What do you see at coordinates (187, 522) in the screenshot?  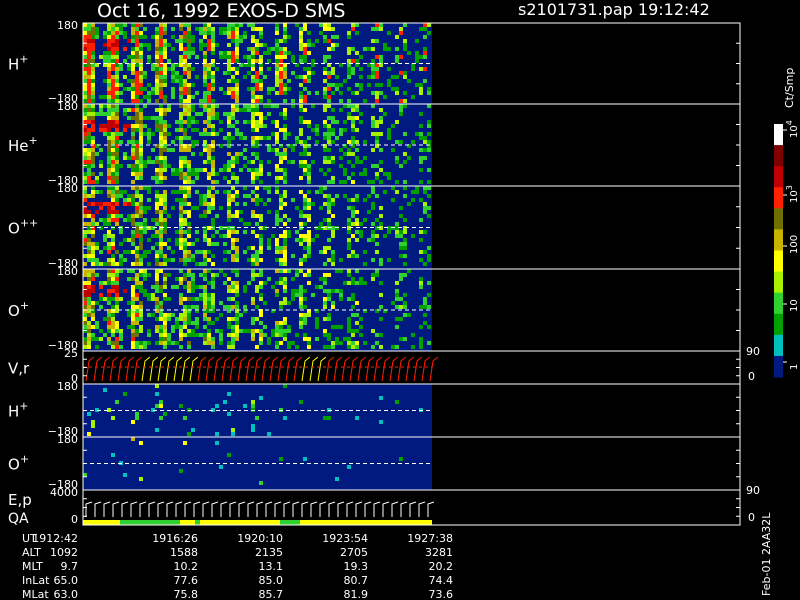 I see `qa-bar-segment` at bounding box center [187, 522].